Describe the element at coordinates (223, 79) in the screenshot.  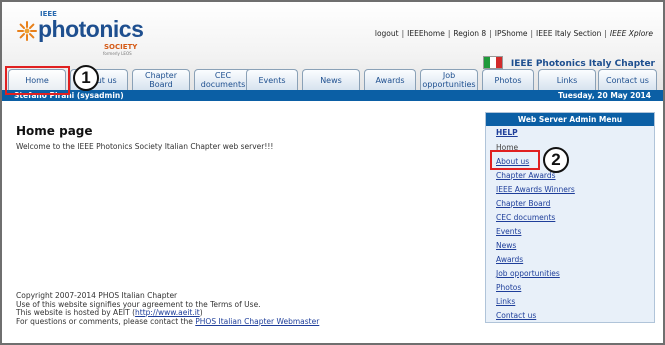
I see `tab-cec-documents: CEC documents` at that location.